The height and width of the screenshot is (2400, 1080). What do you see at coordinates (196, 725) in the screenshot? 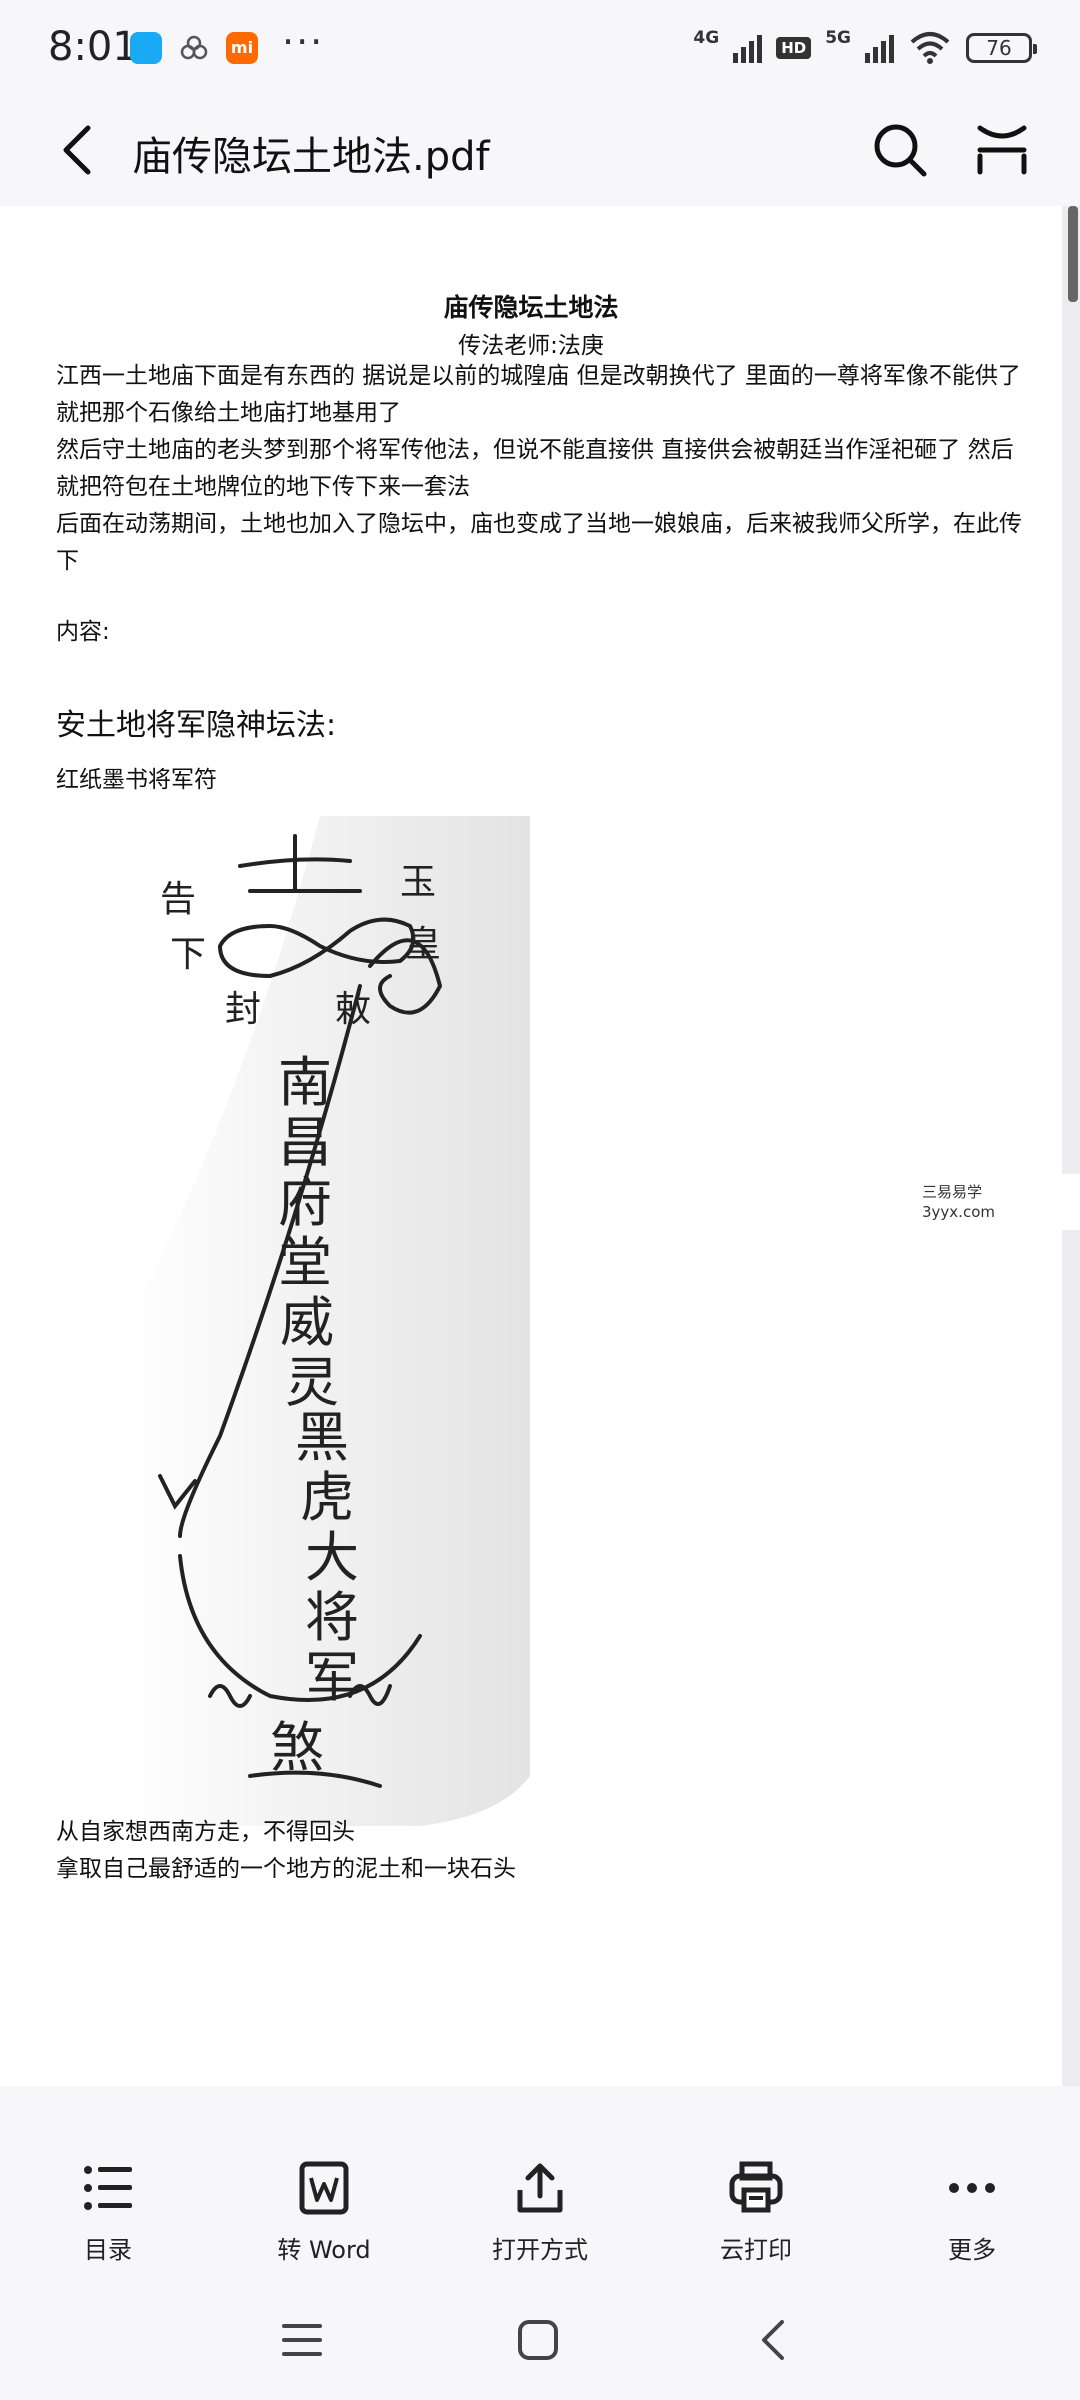
I see `section-heading: 安土地将军隐神坛法:` at bounding box center [196, 725].